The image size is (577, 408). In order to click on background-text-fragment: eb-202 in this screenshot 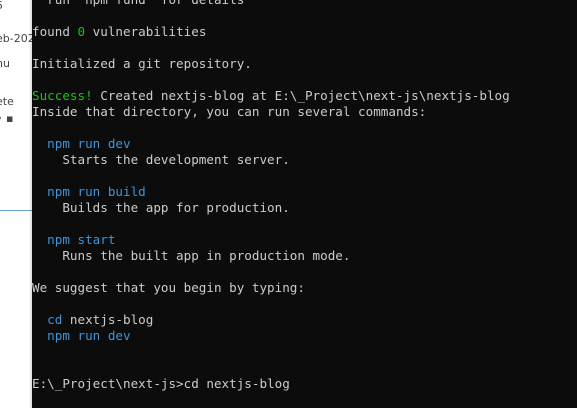, I will do `click(16, 38)`.